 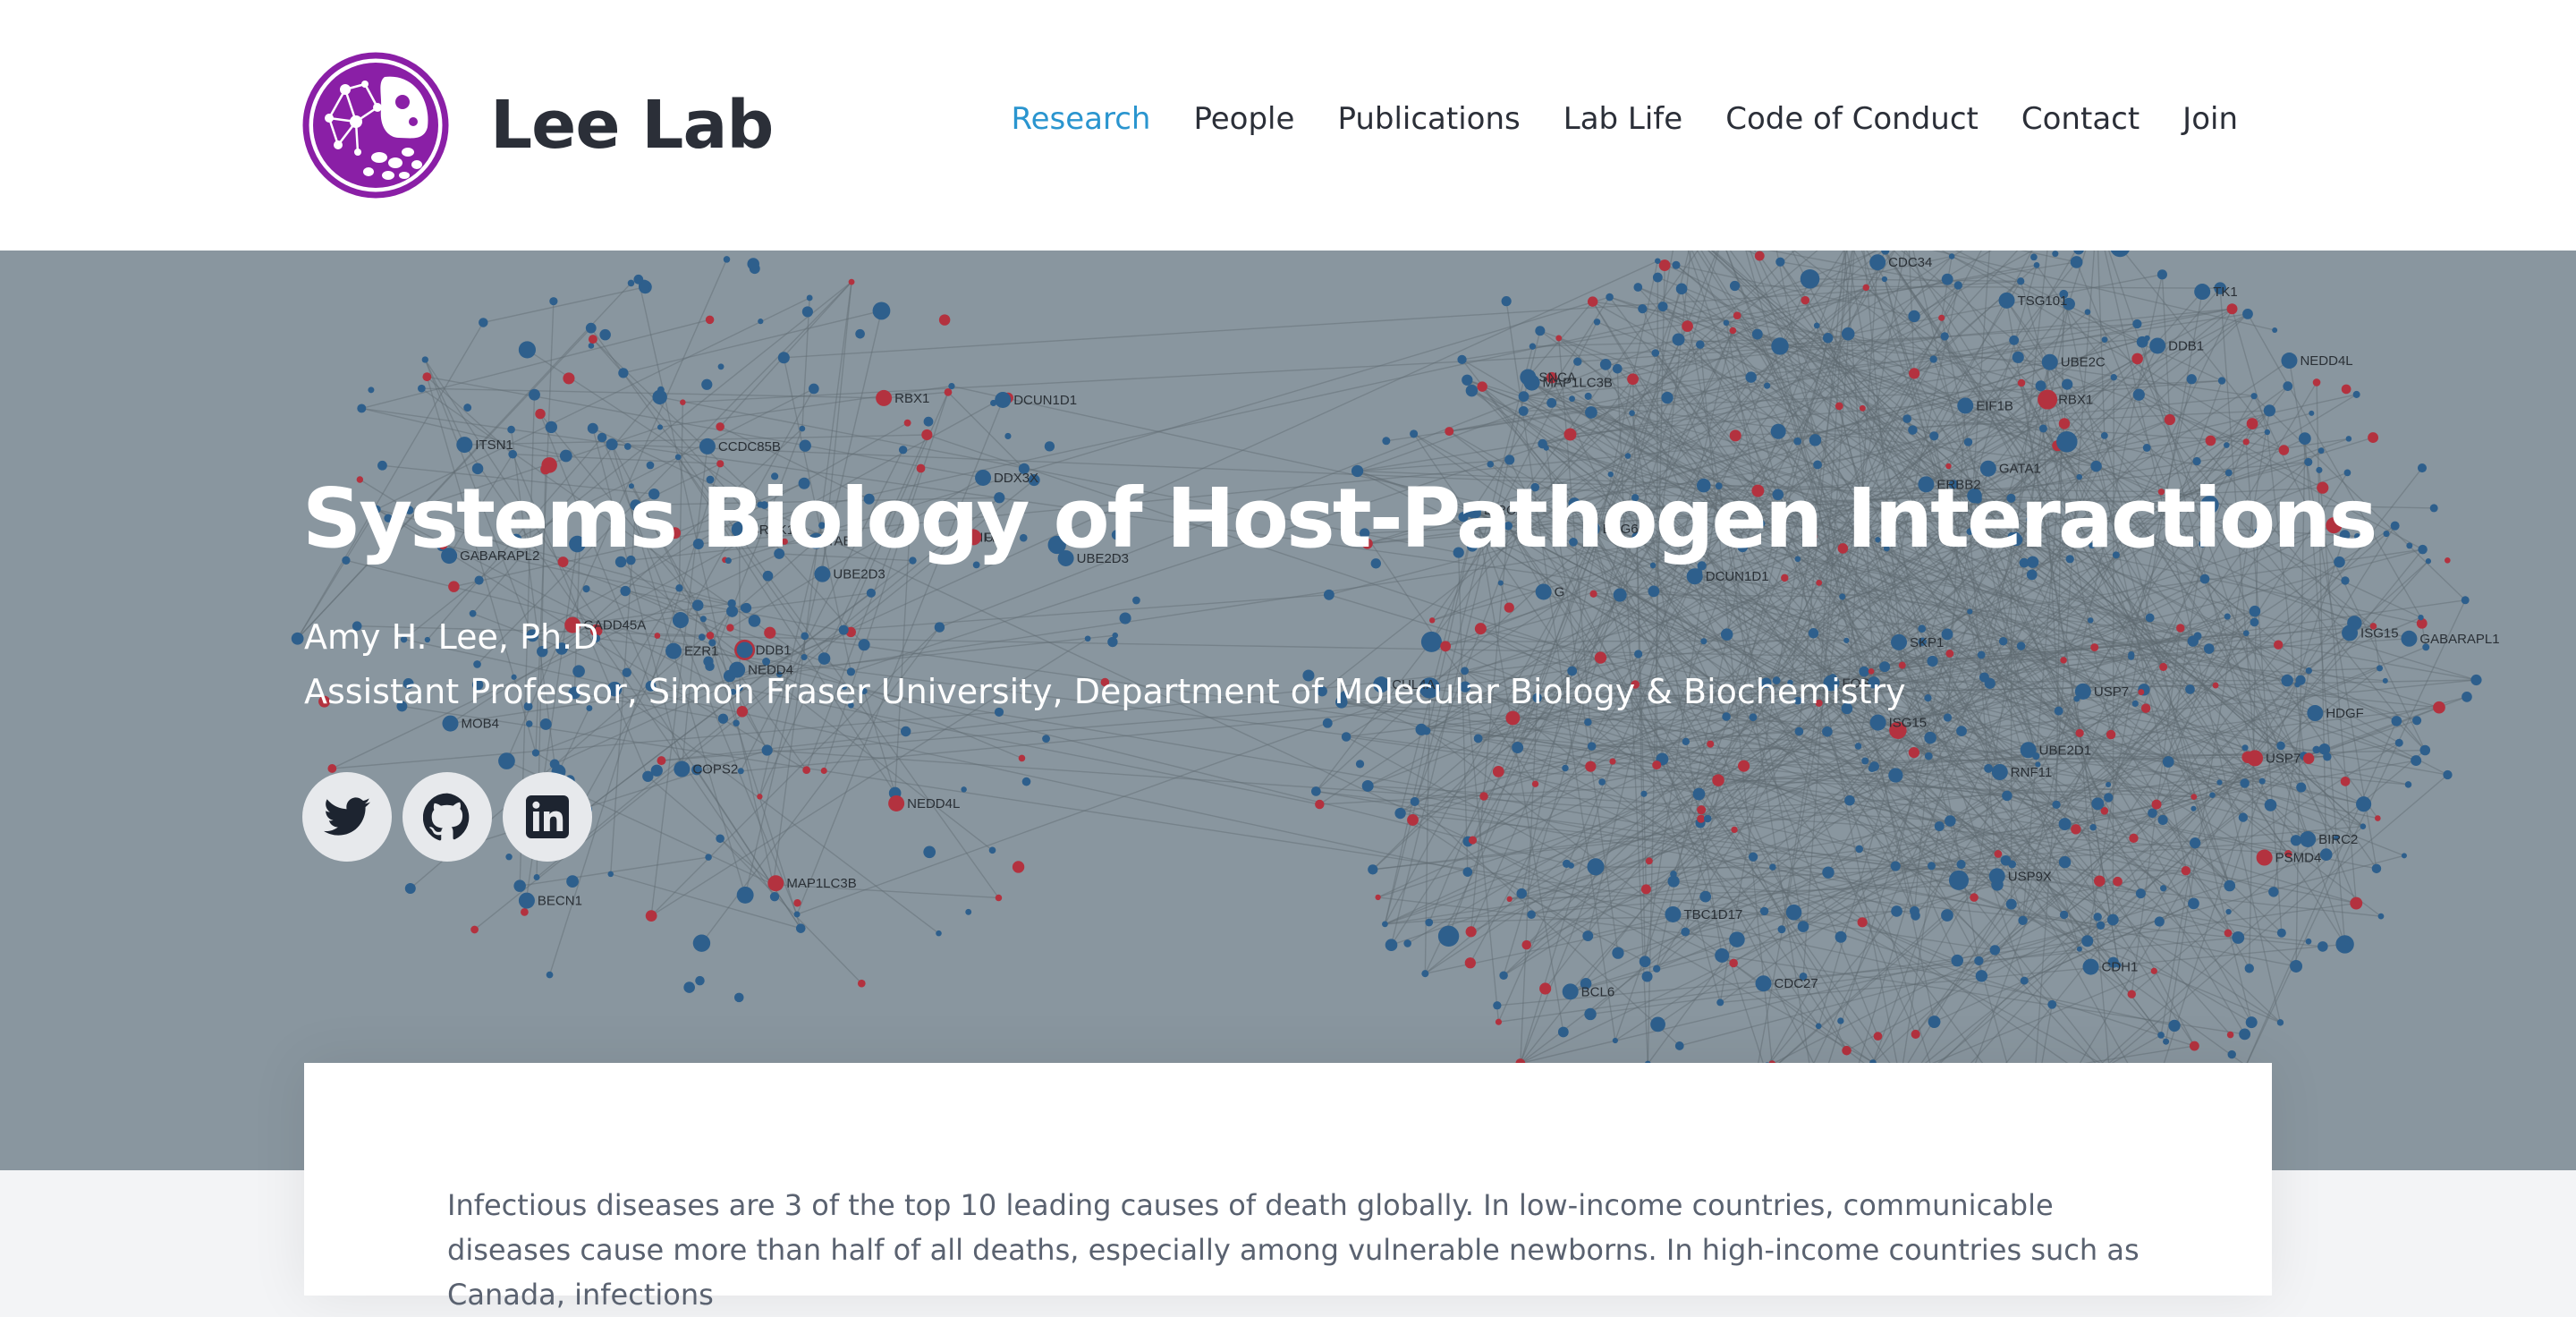 What do you see at coordinates (821, 884) in the screenshot?
I see `network-node-label: MAP1LC3B` at bounding box center [821, 884].